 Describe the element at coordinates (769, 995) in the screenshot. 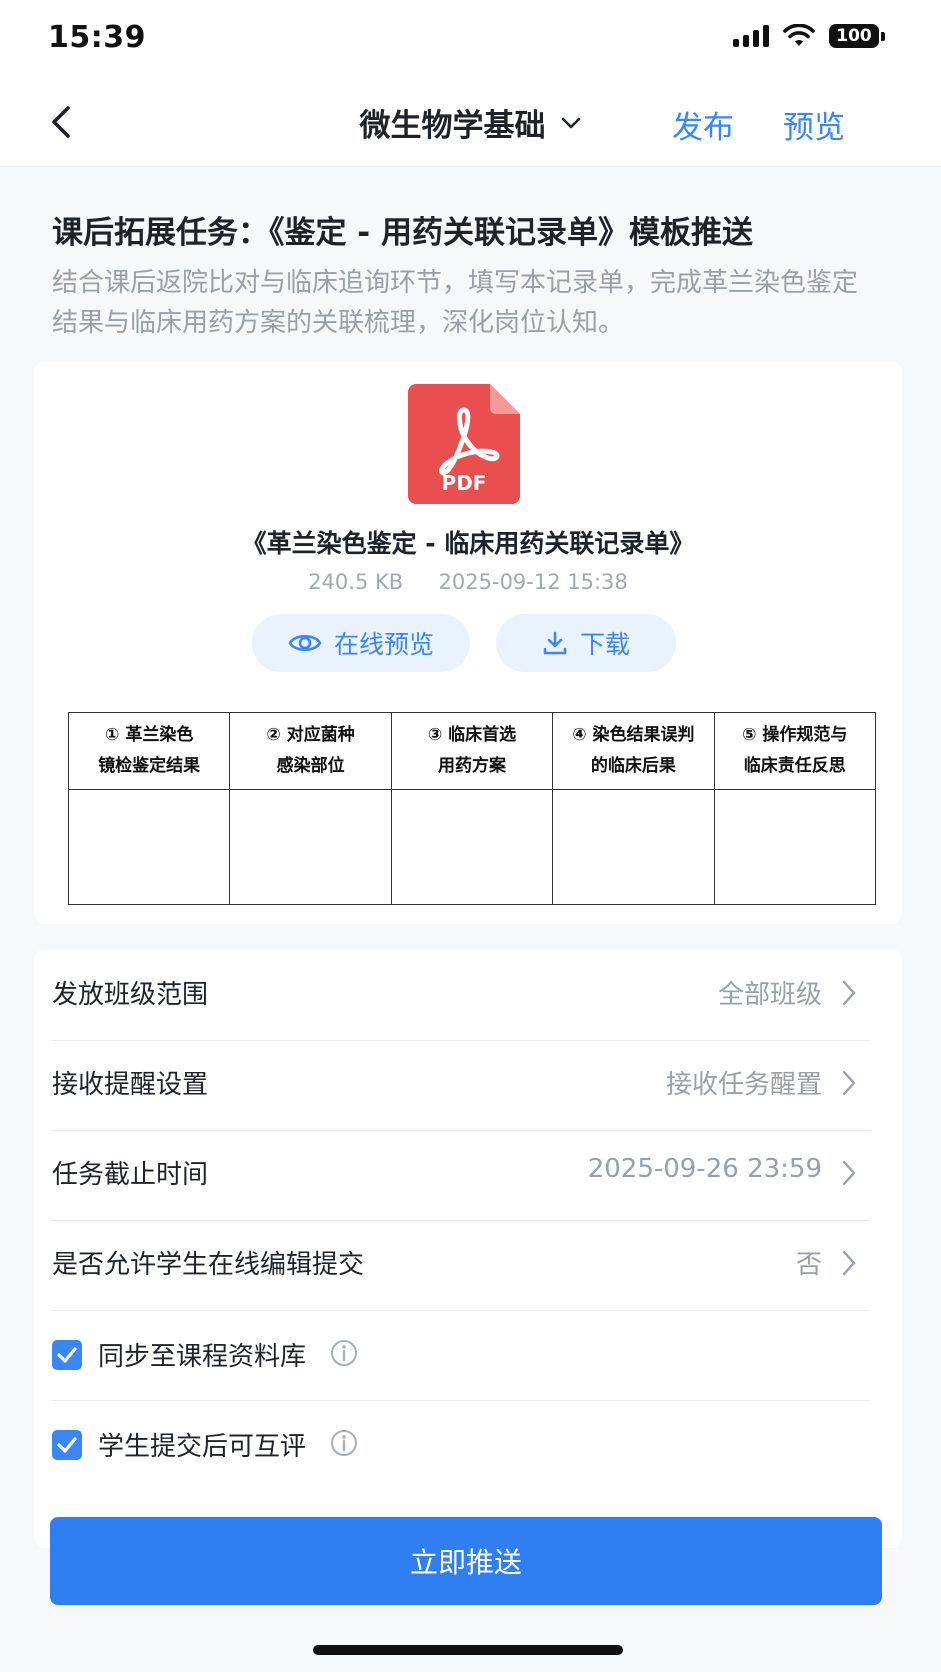

I see `setting-value: 全部班级` at that location.